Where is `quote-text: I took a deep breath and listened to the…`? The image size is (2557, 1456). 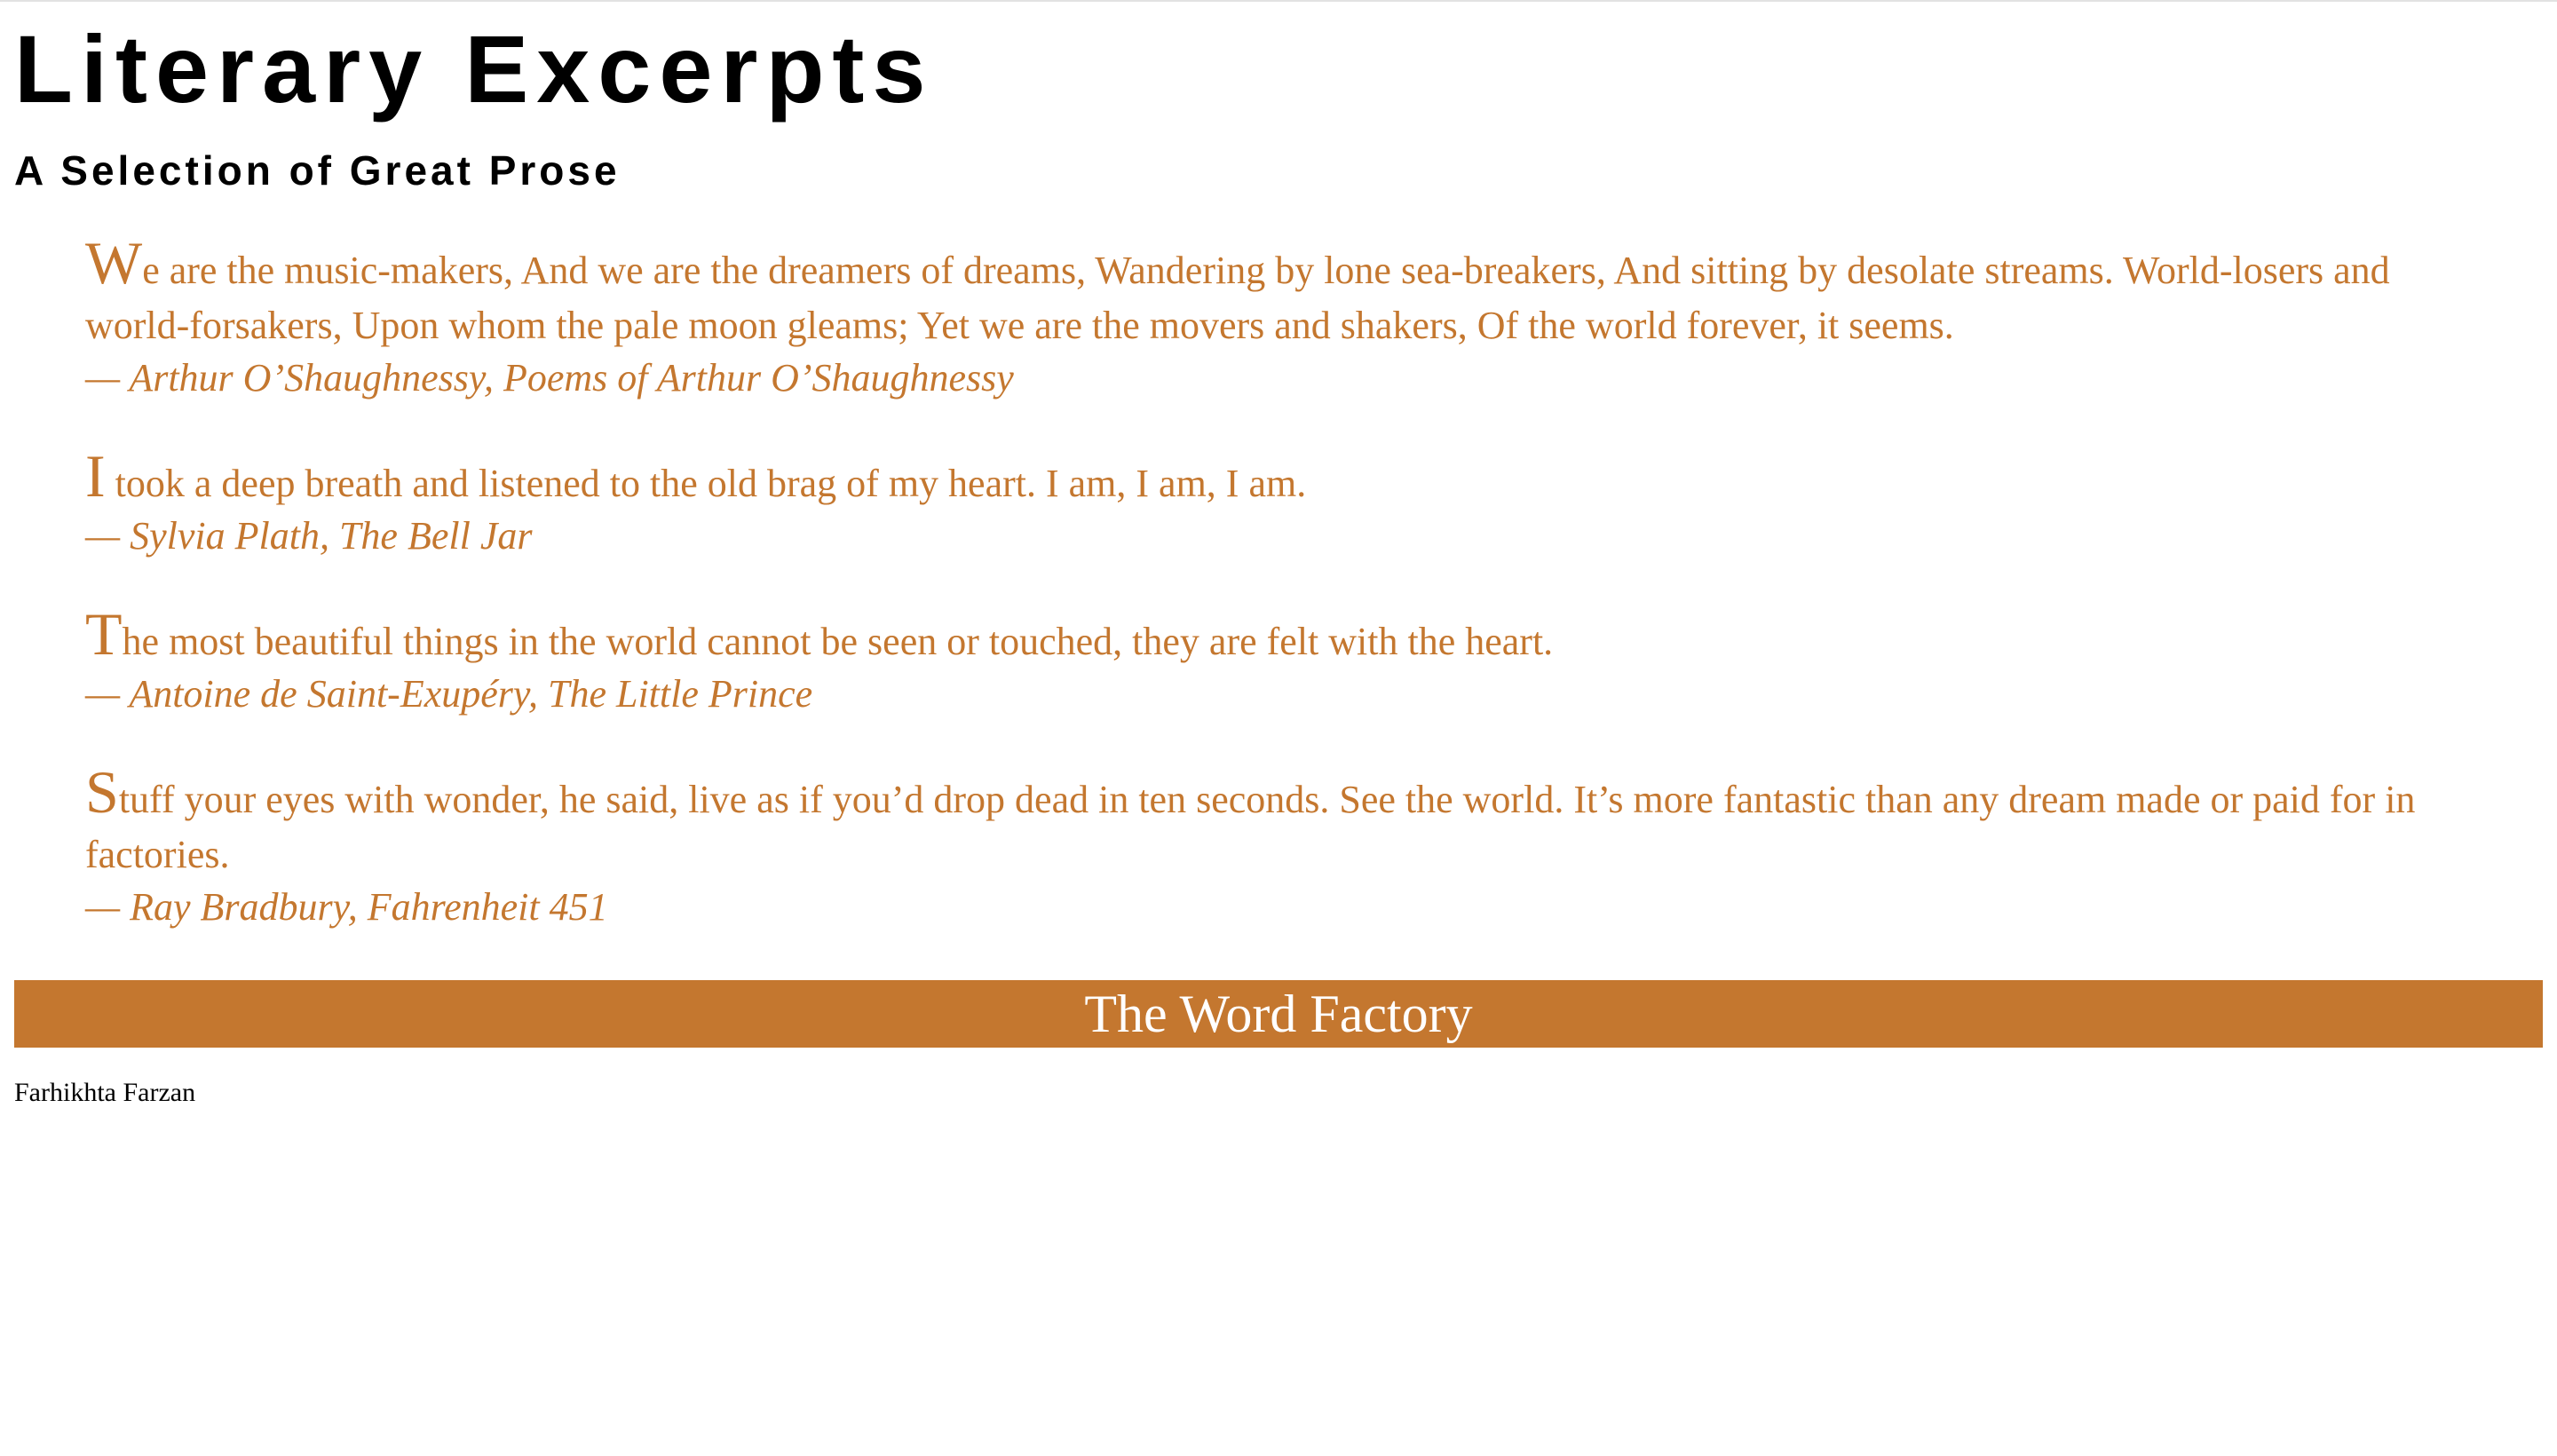
quote-text: I took a deep breath and listened to the… is located at coordinates (1265, 478).